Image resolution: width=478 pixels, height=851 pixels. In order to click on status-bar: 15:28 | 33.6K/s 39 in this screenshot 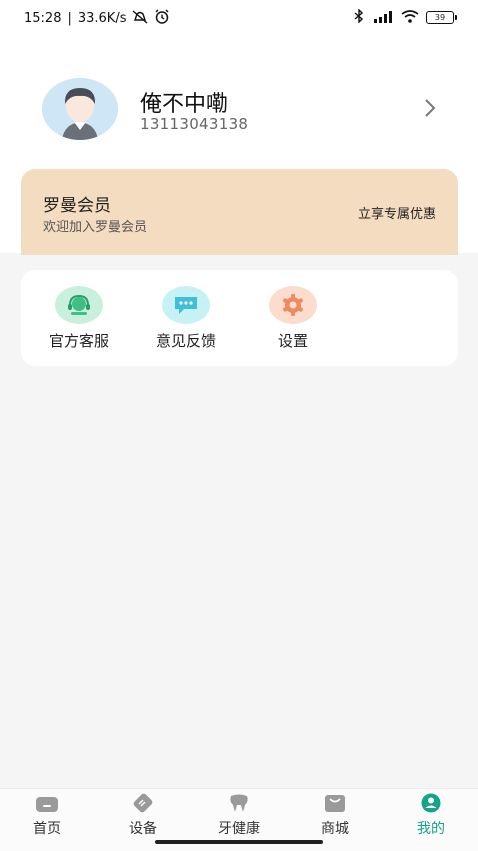, I will do `click(239, 18)`.